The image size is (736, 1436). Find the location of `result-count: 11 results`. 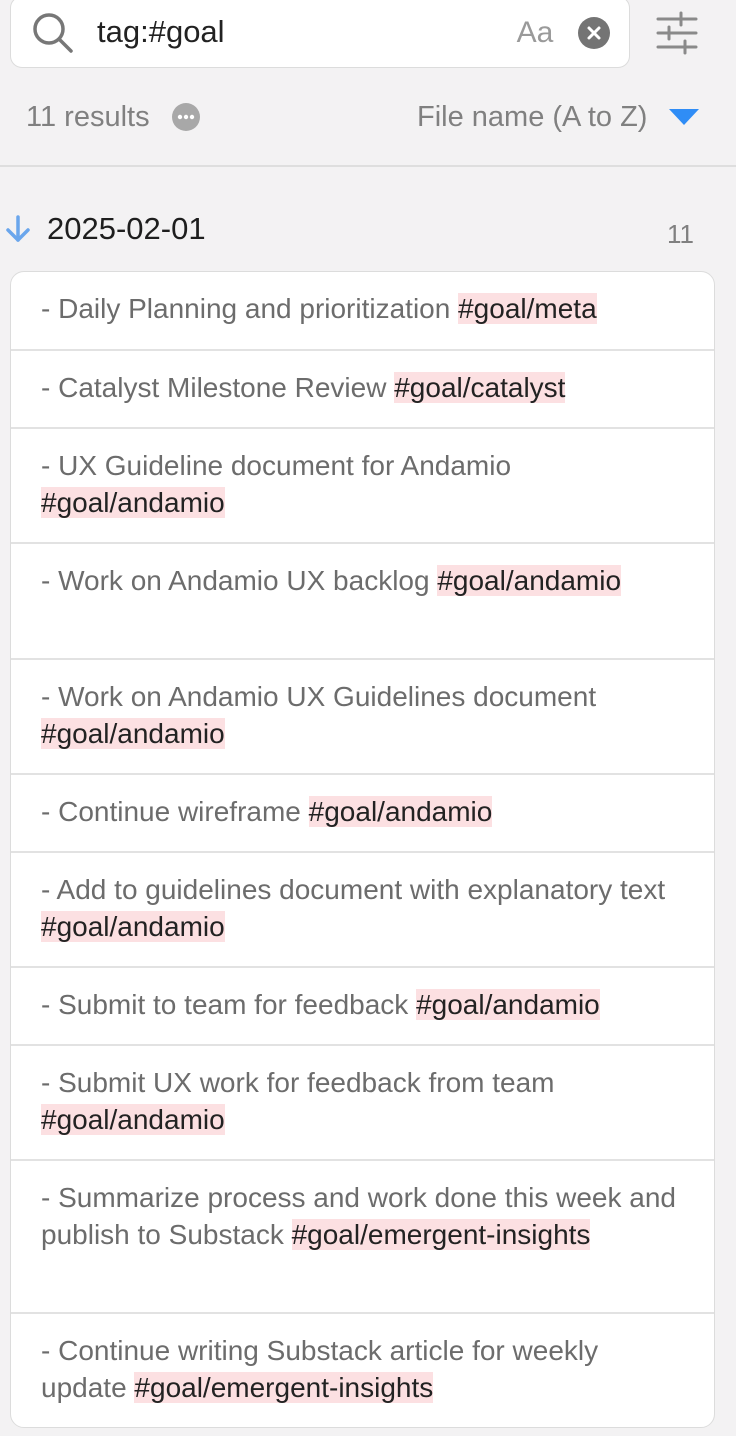

result-count: 11 results is located at coordinates (88, 117).